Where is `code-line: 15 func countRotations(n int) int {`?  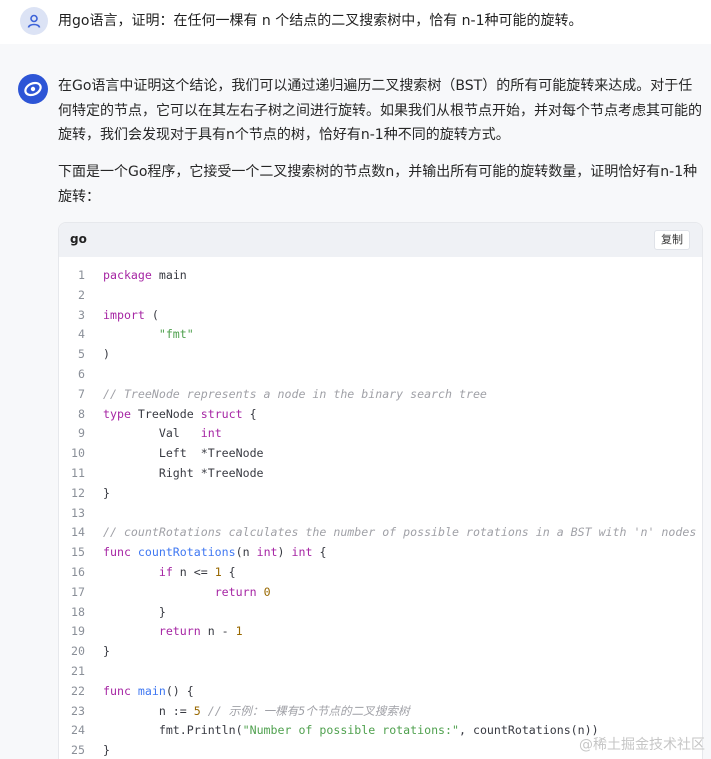 code-line: 15 func countRotations(n int) int { is located at coordinates (380, 553).